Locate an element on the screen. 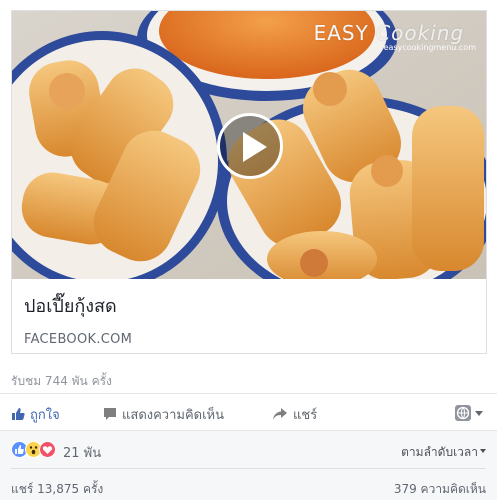 This screenshot has width=497, height=500. play-button is located at coordinates (250, 146).